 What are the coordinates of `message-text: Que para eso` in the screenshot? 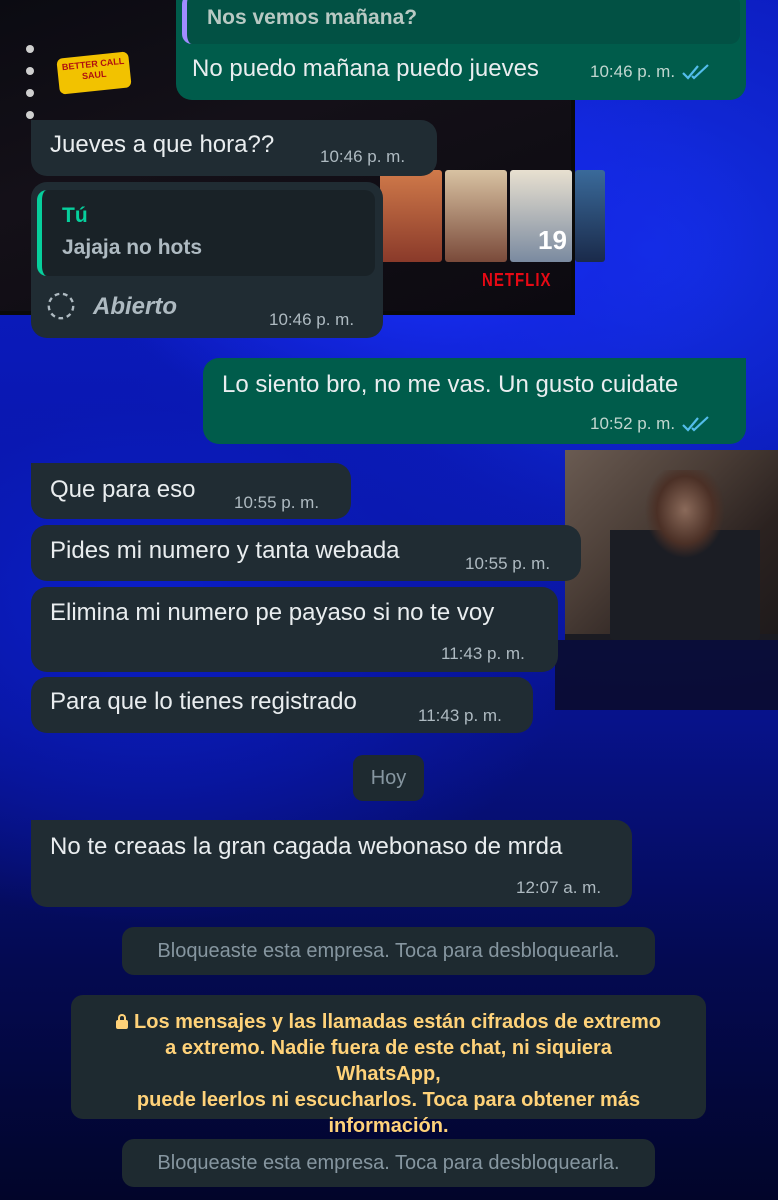 It's located at (123, 489).